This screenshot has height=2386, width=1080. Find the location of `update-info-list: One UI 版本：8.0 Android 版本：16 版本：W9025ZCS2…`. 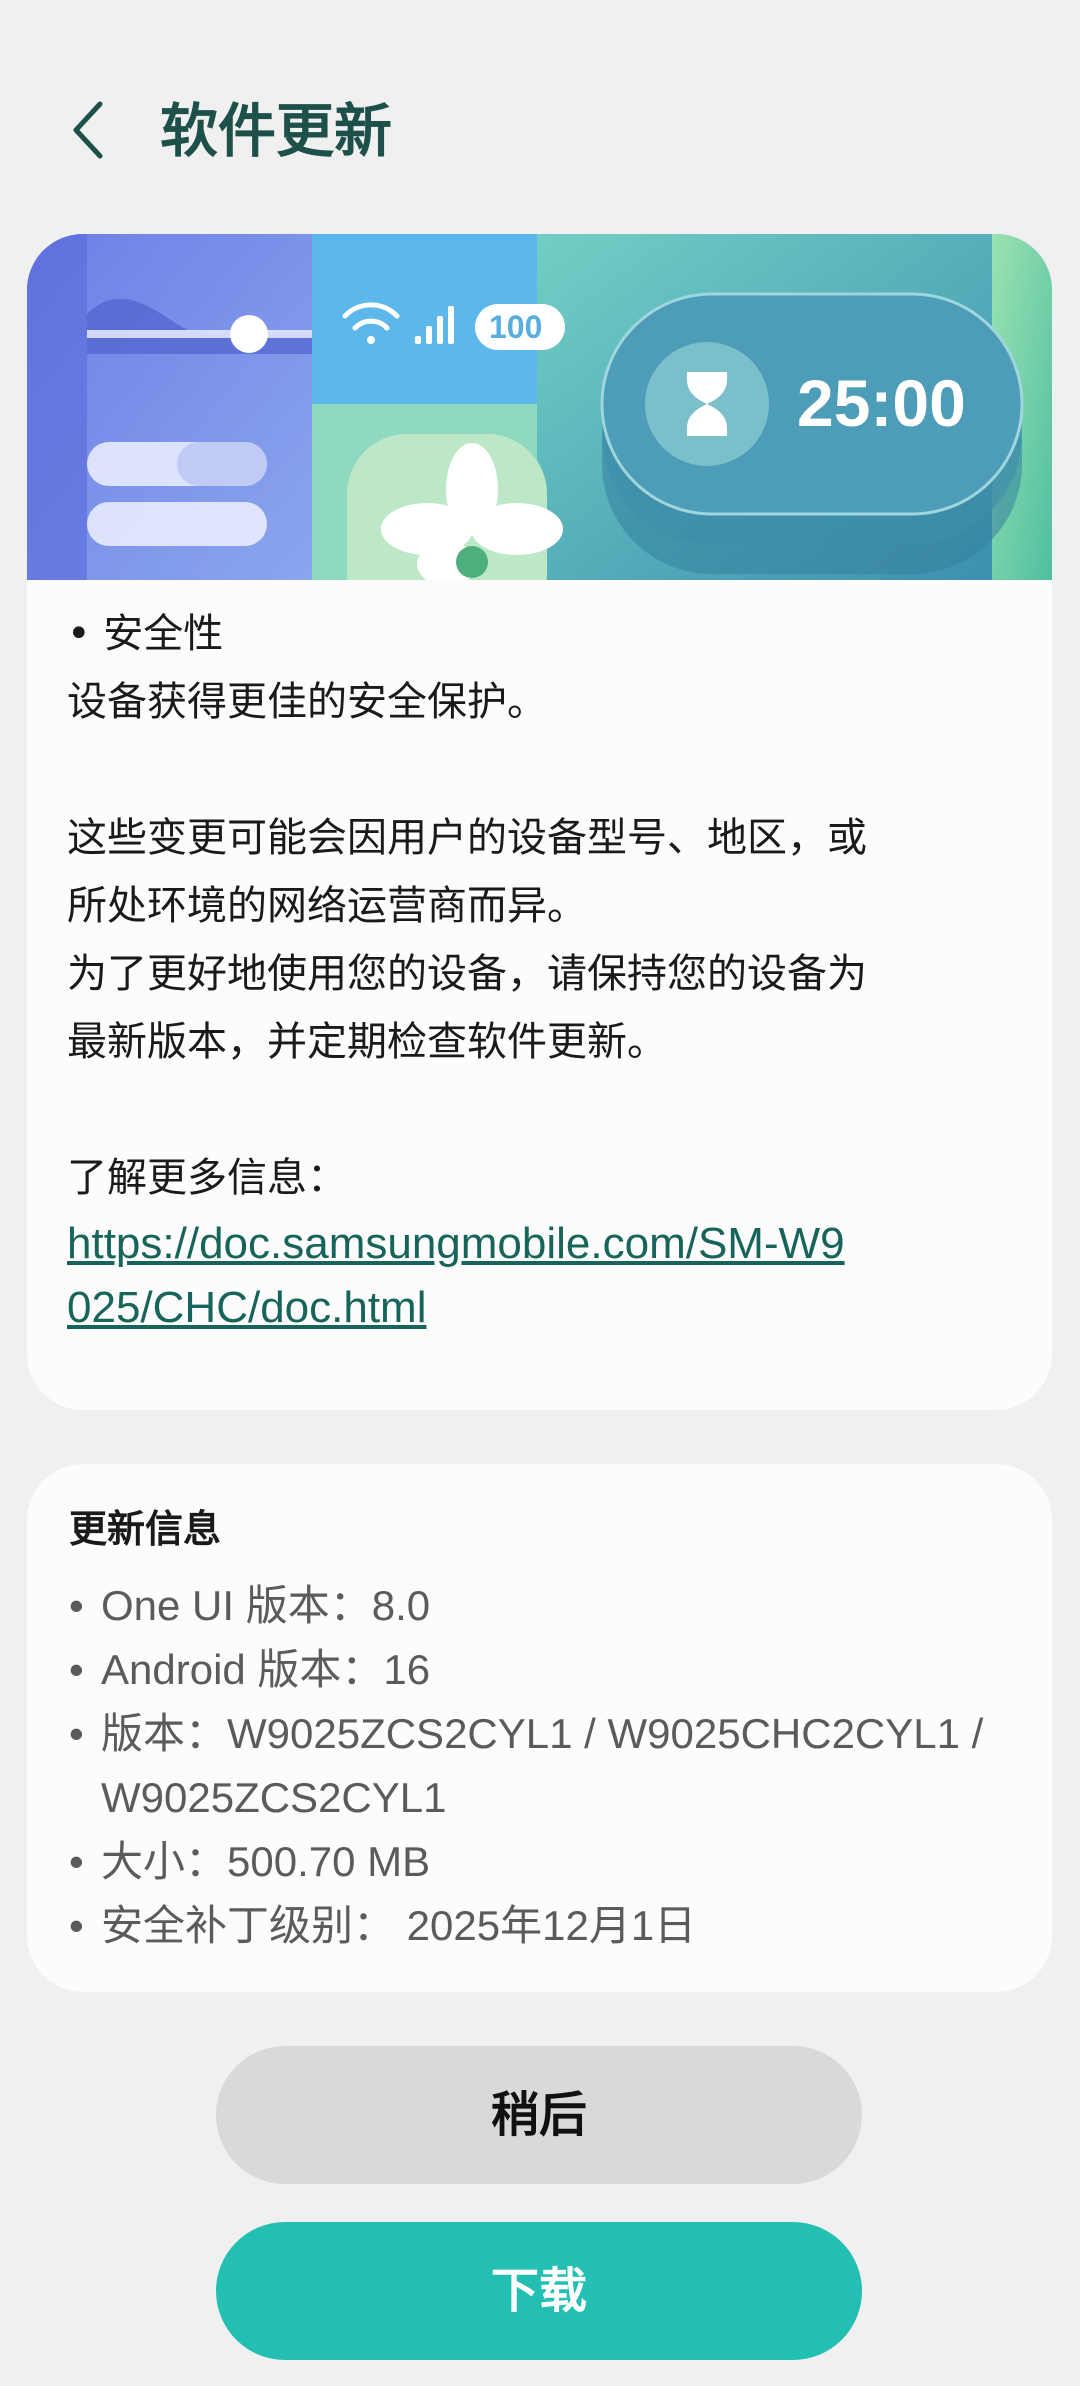

update-info-list: One UI 版本：8.0 Android 版本：16 版本：W9025ZCS2… is located at coordinates (549, 1766).